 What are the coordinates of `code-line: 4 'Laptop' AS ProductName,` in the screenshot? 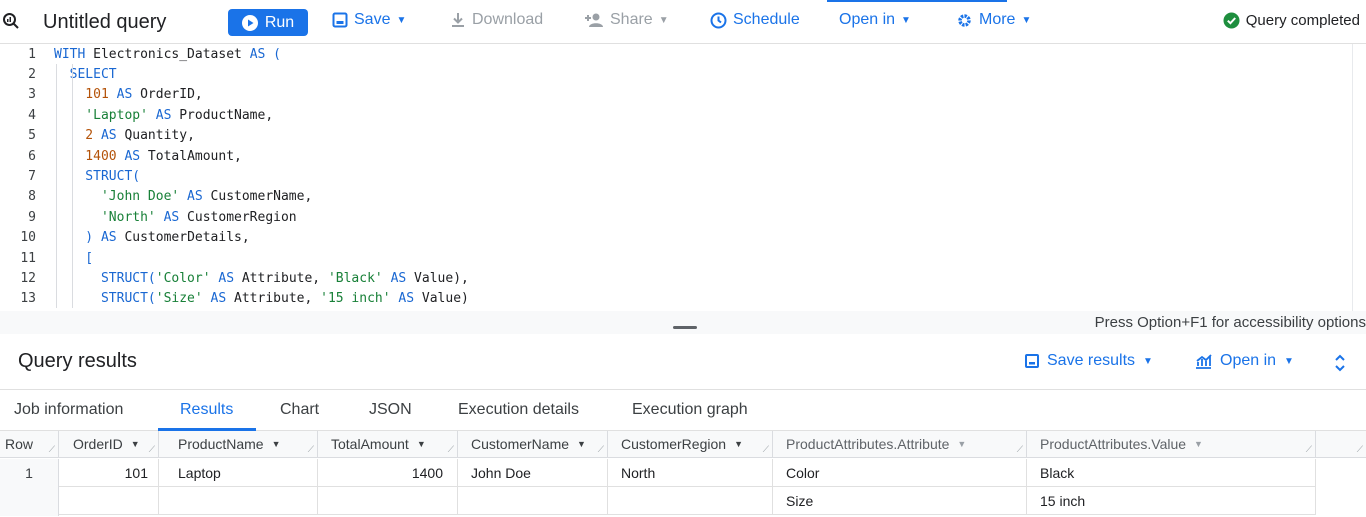 It's located at (676, 115).